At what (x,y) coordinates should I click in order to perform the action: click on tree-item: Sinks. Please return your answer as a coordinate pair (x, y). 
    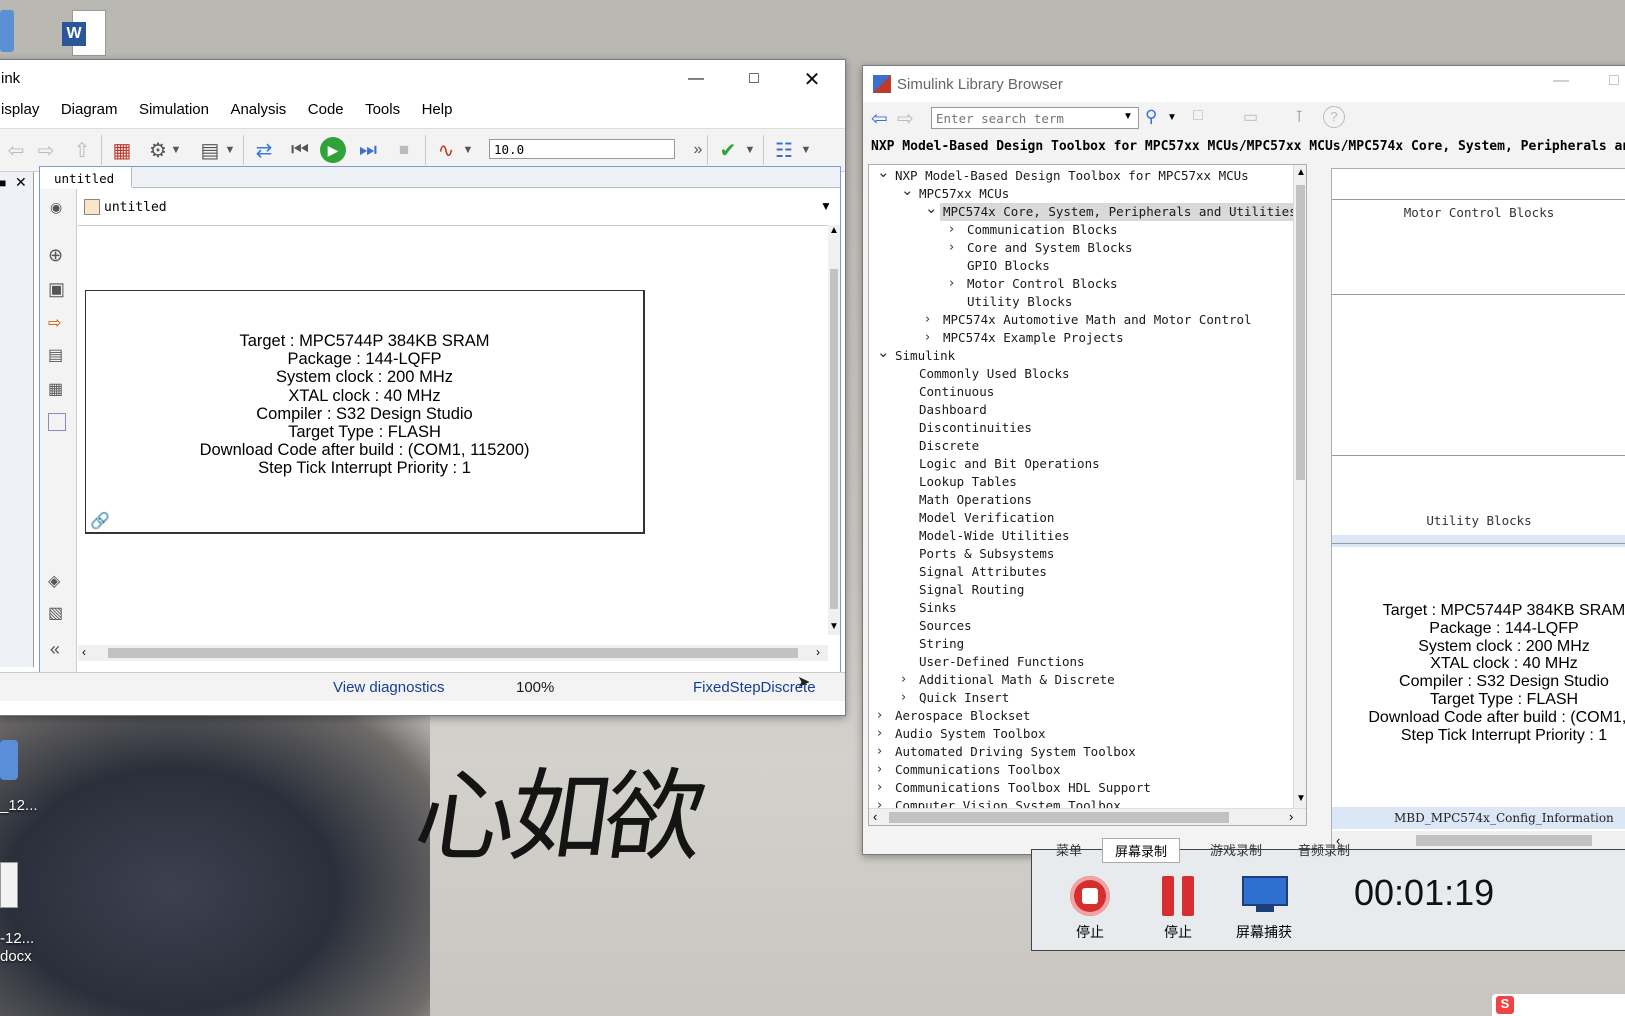
    Looking at the image, I should click on (1081, 608).